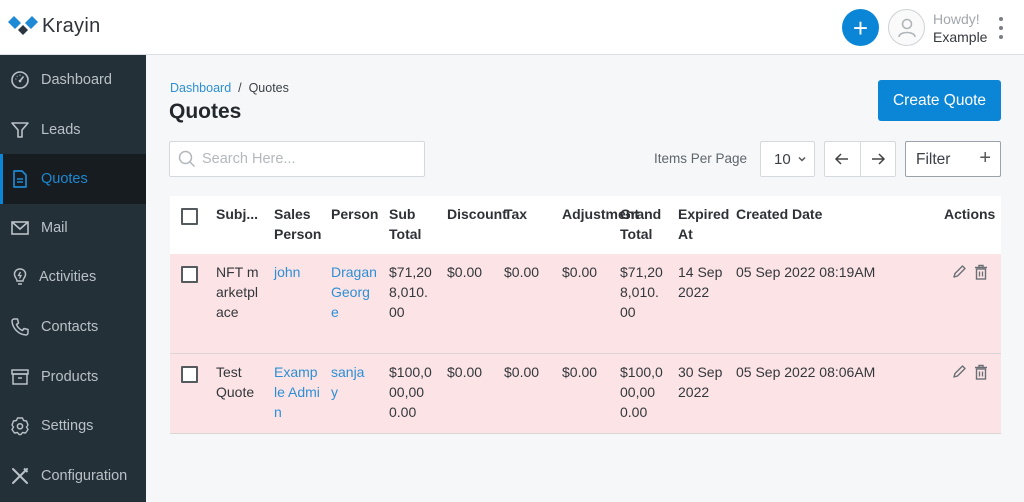 The width and height of the screenshot is (1024, 502). I want to click on greeting-text: Howdy!, so click(956, 19).